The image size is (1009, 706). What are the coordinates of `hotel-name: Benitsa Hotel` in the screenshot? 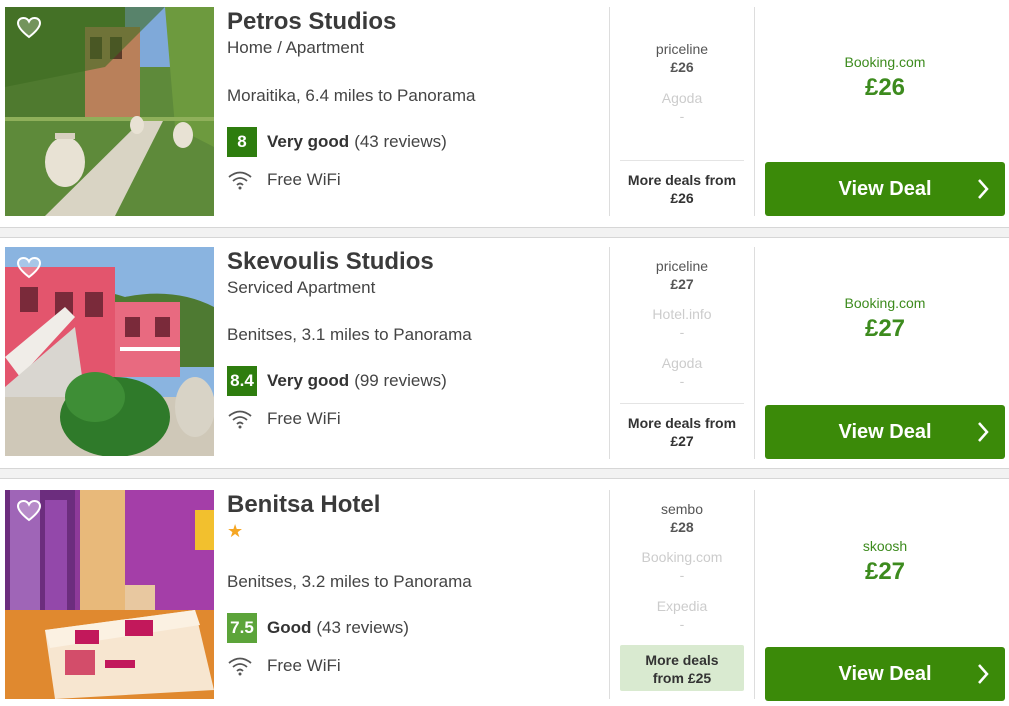 It's located at (412, 505).